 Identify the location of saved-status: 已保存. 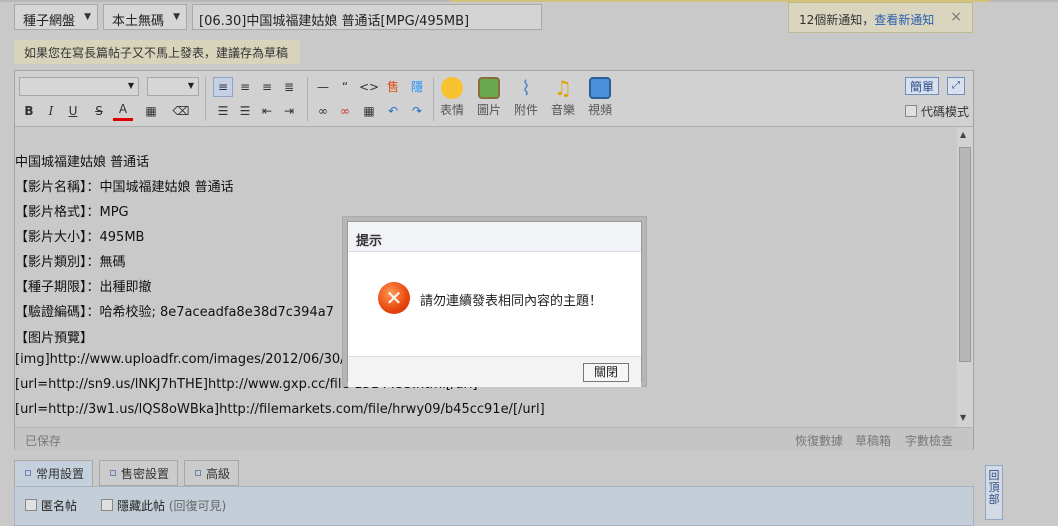
(43, 441).